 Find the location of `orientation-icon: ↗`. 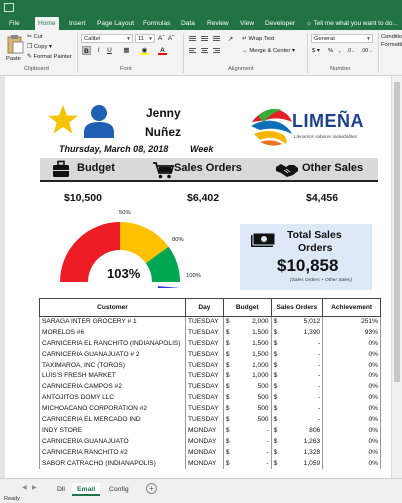

orientation-icon: ↗ is located at coordinates (230, 39).